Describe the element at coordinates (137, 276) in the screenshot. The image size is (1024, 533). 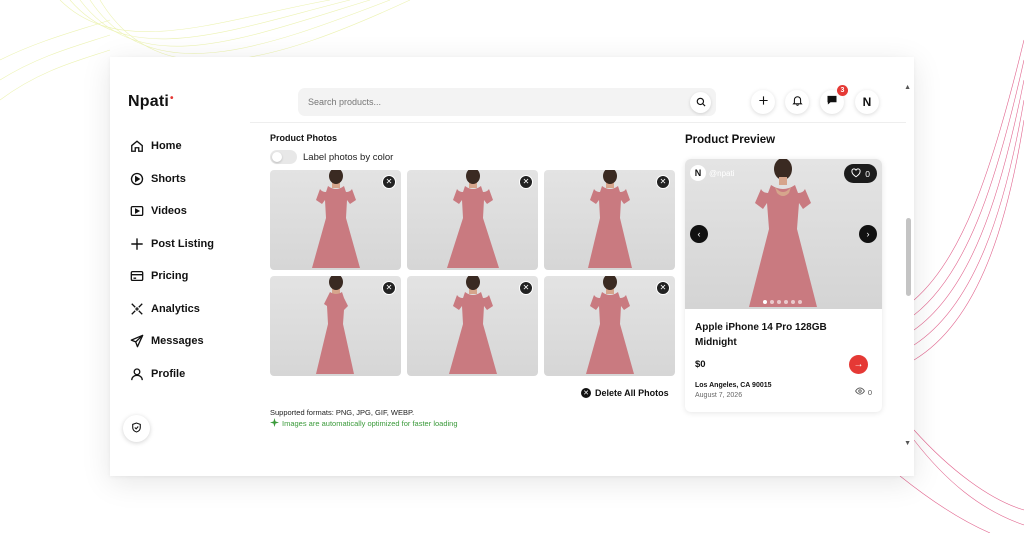
I see `card-icon` at that location.